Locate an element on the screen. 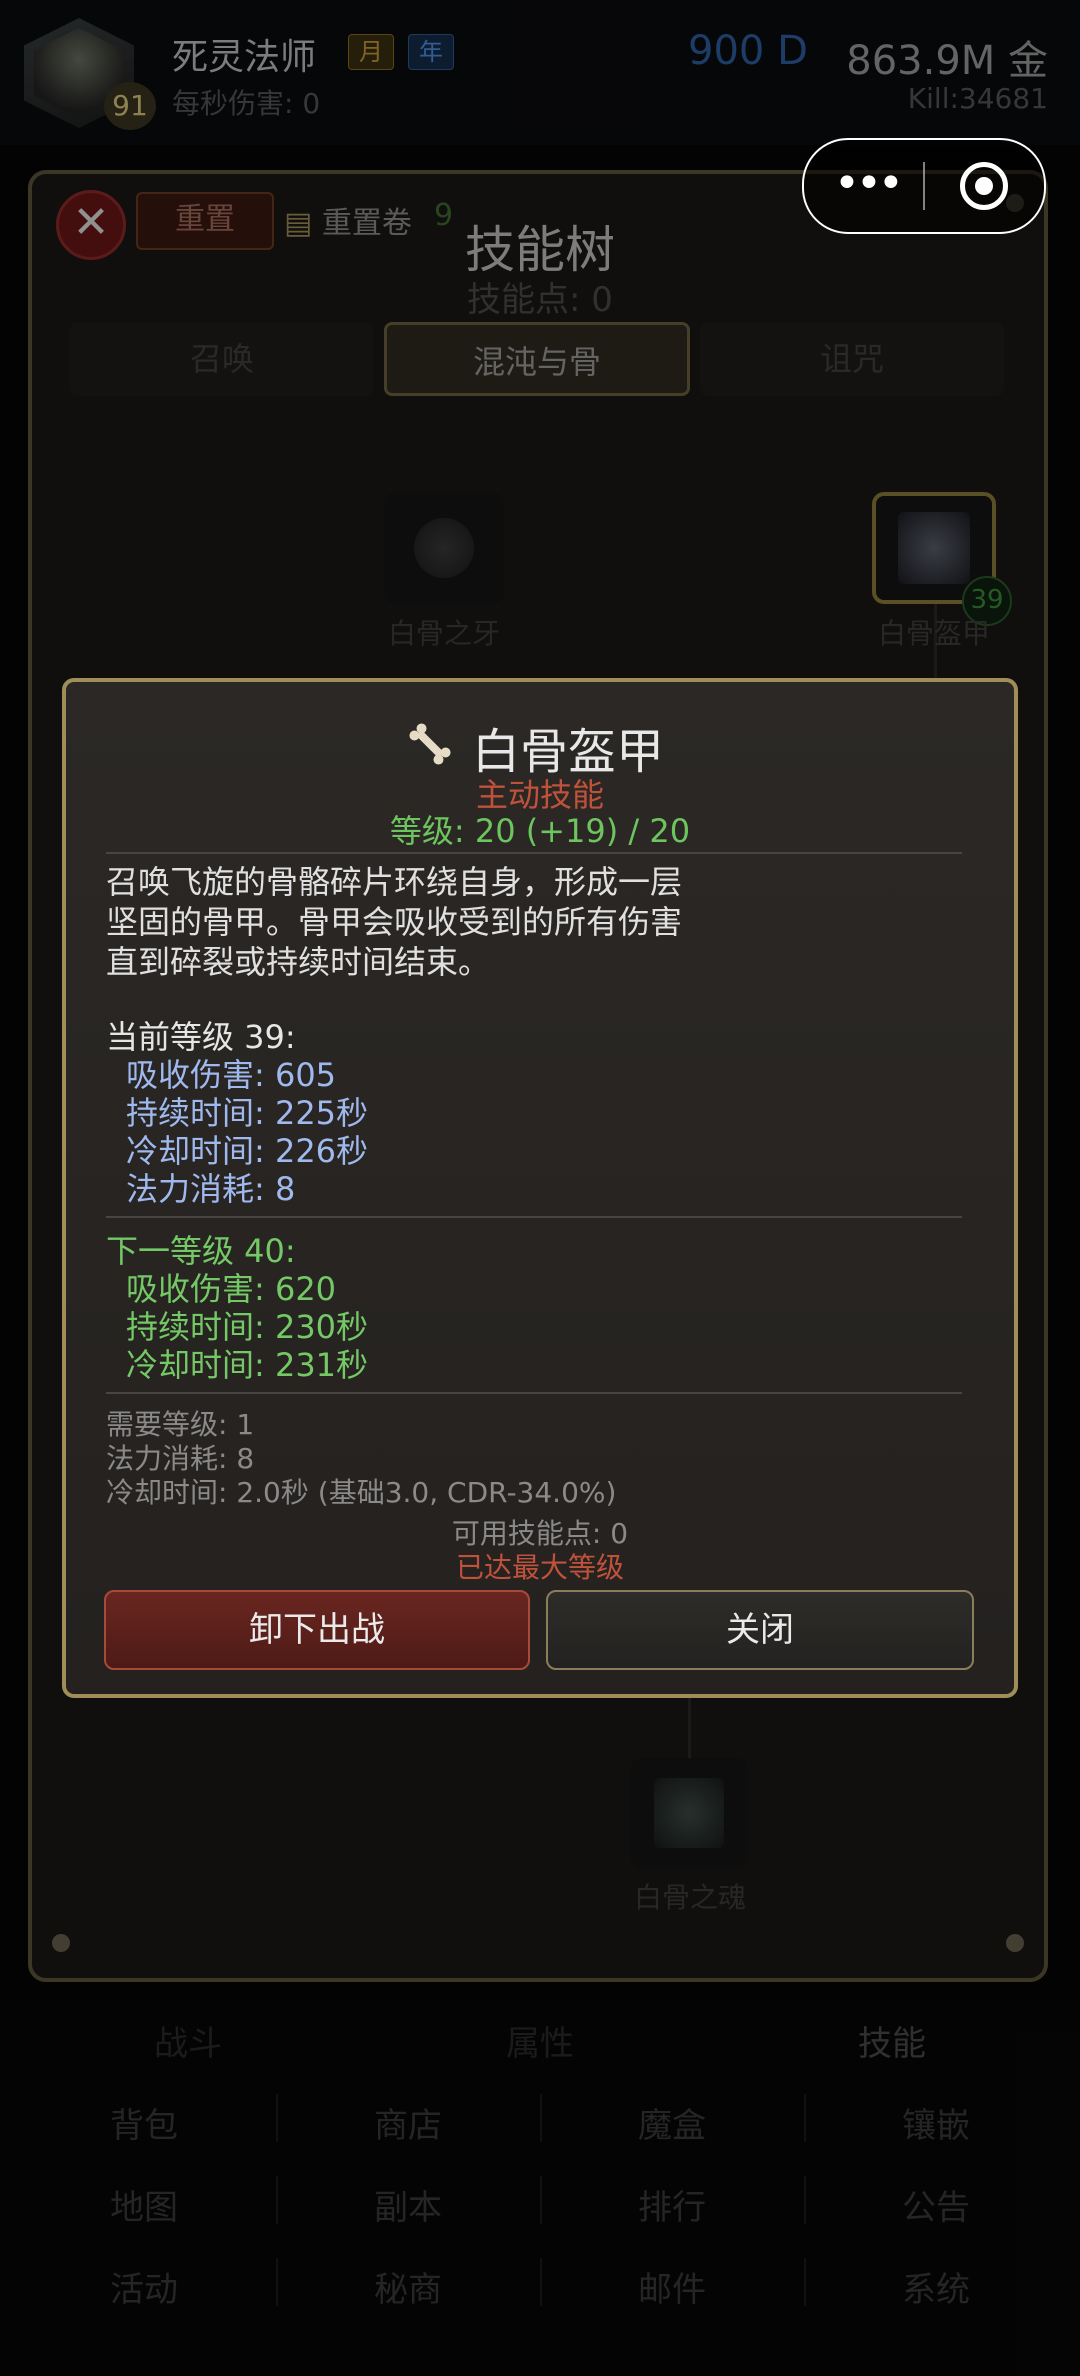 This screenshot has width=1080, height=2376. description-line: 坚固的骨甲。骨甲会吸收受到的所有伤害 is located at coordinates (394, 922).